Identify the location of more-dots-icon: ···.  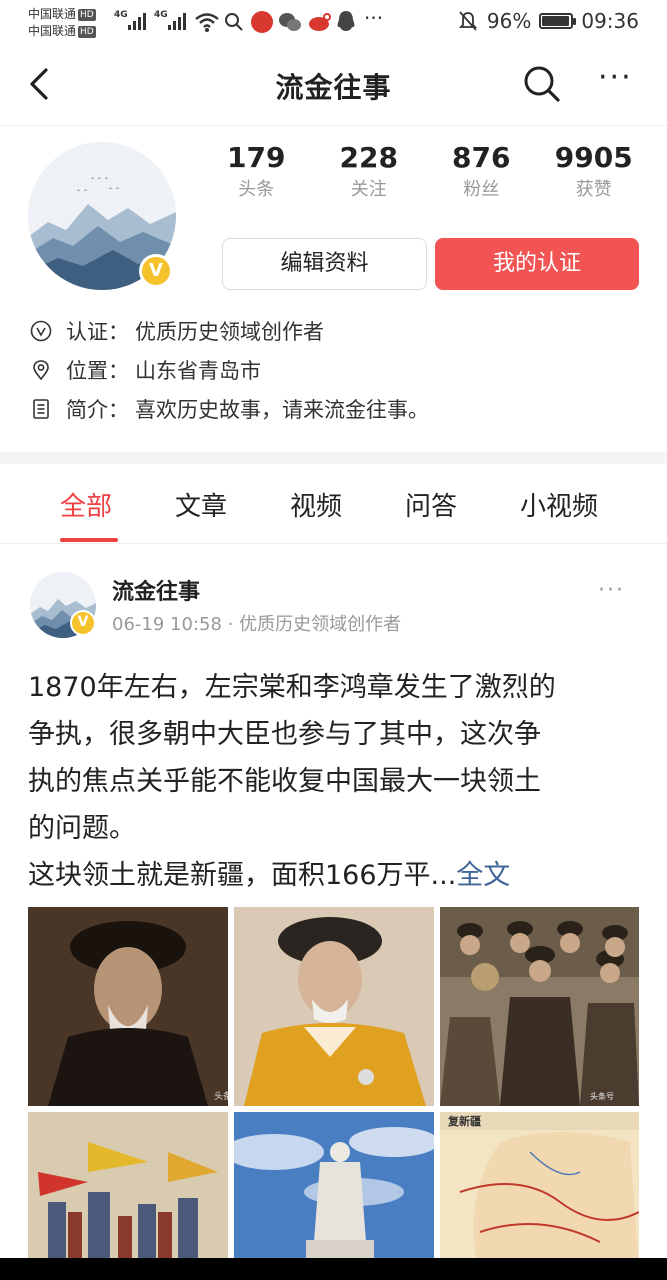
(374, 18).